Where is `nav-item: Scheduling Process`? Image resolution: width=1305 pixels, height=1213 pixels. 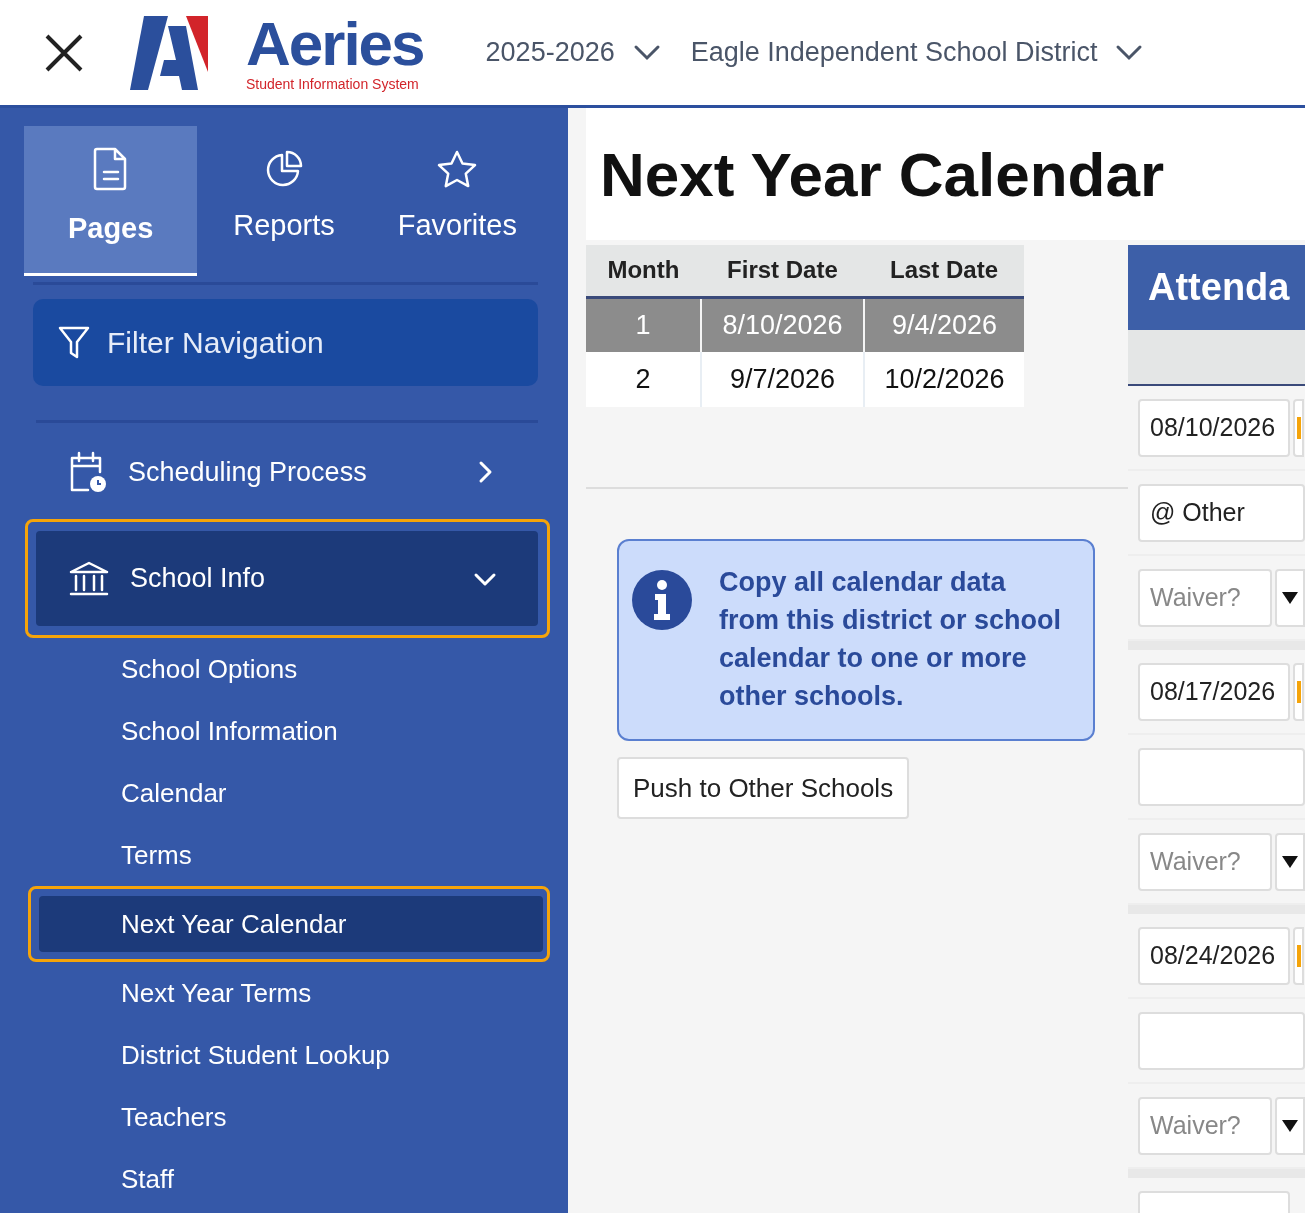 nav-item: Scheduling Process is located at coordinates (287, 472).